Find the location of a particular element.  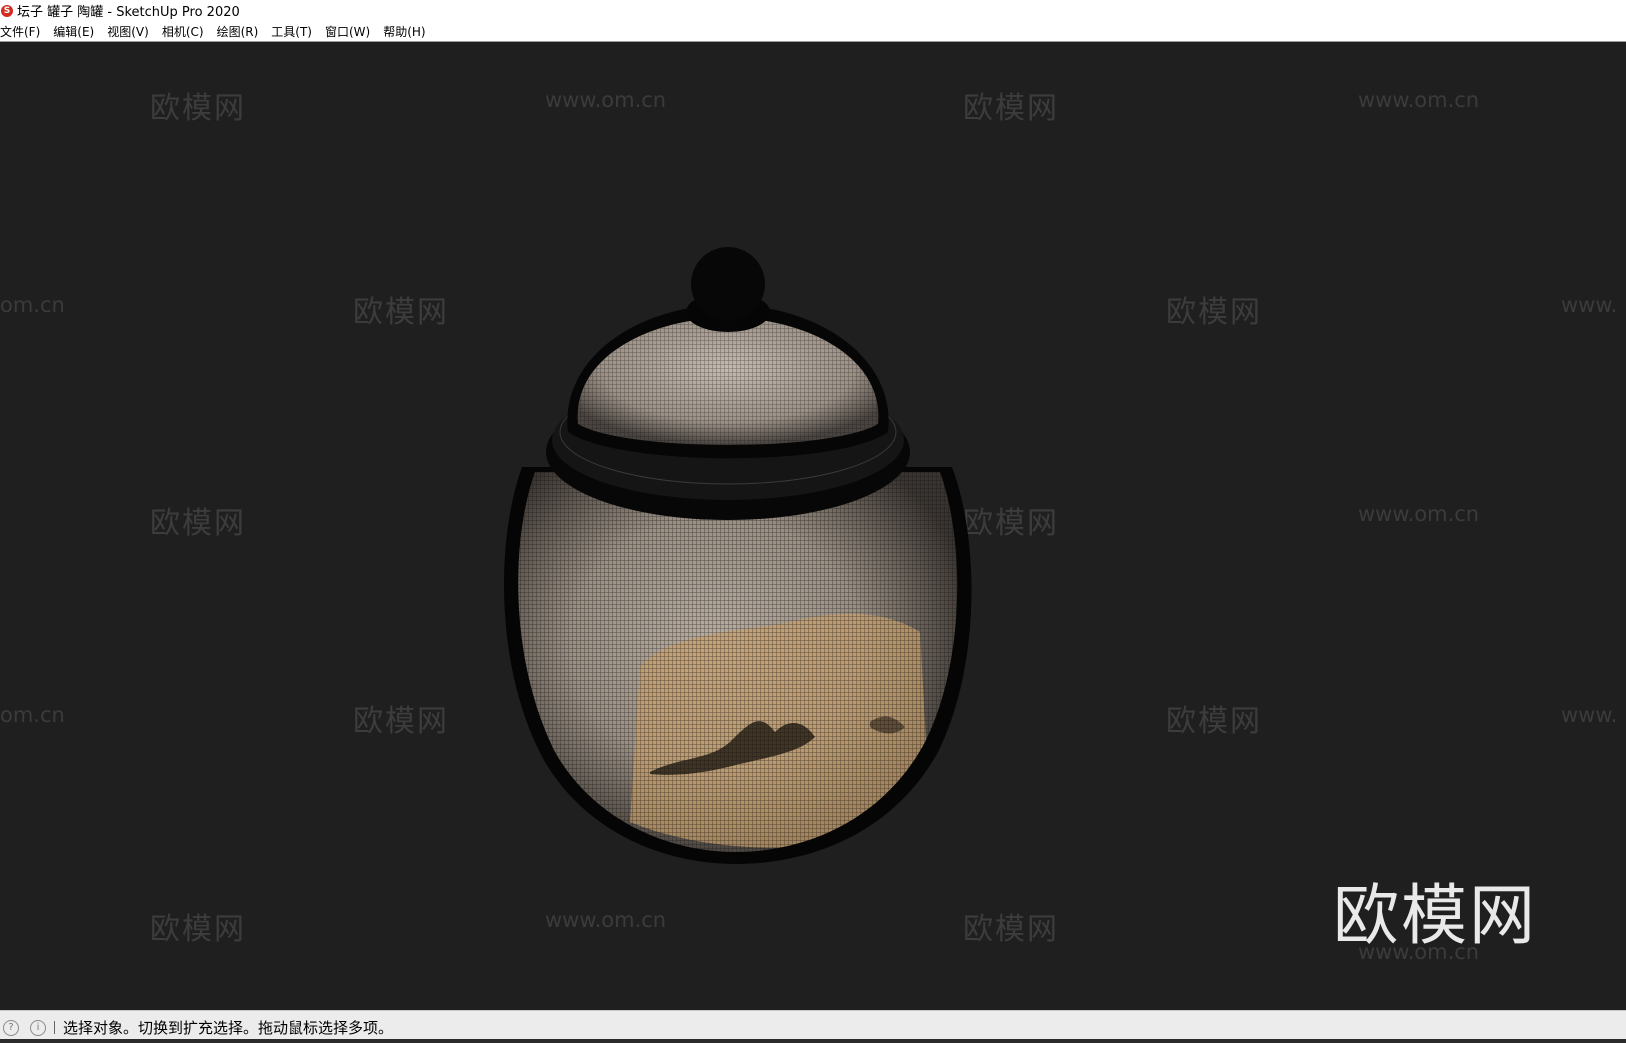

title-bar: S 坛子 罐子 陶罐 - SketchUp Pro 2020 is located at coordinates (813, 10).